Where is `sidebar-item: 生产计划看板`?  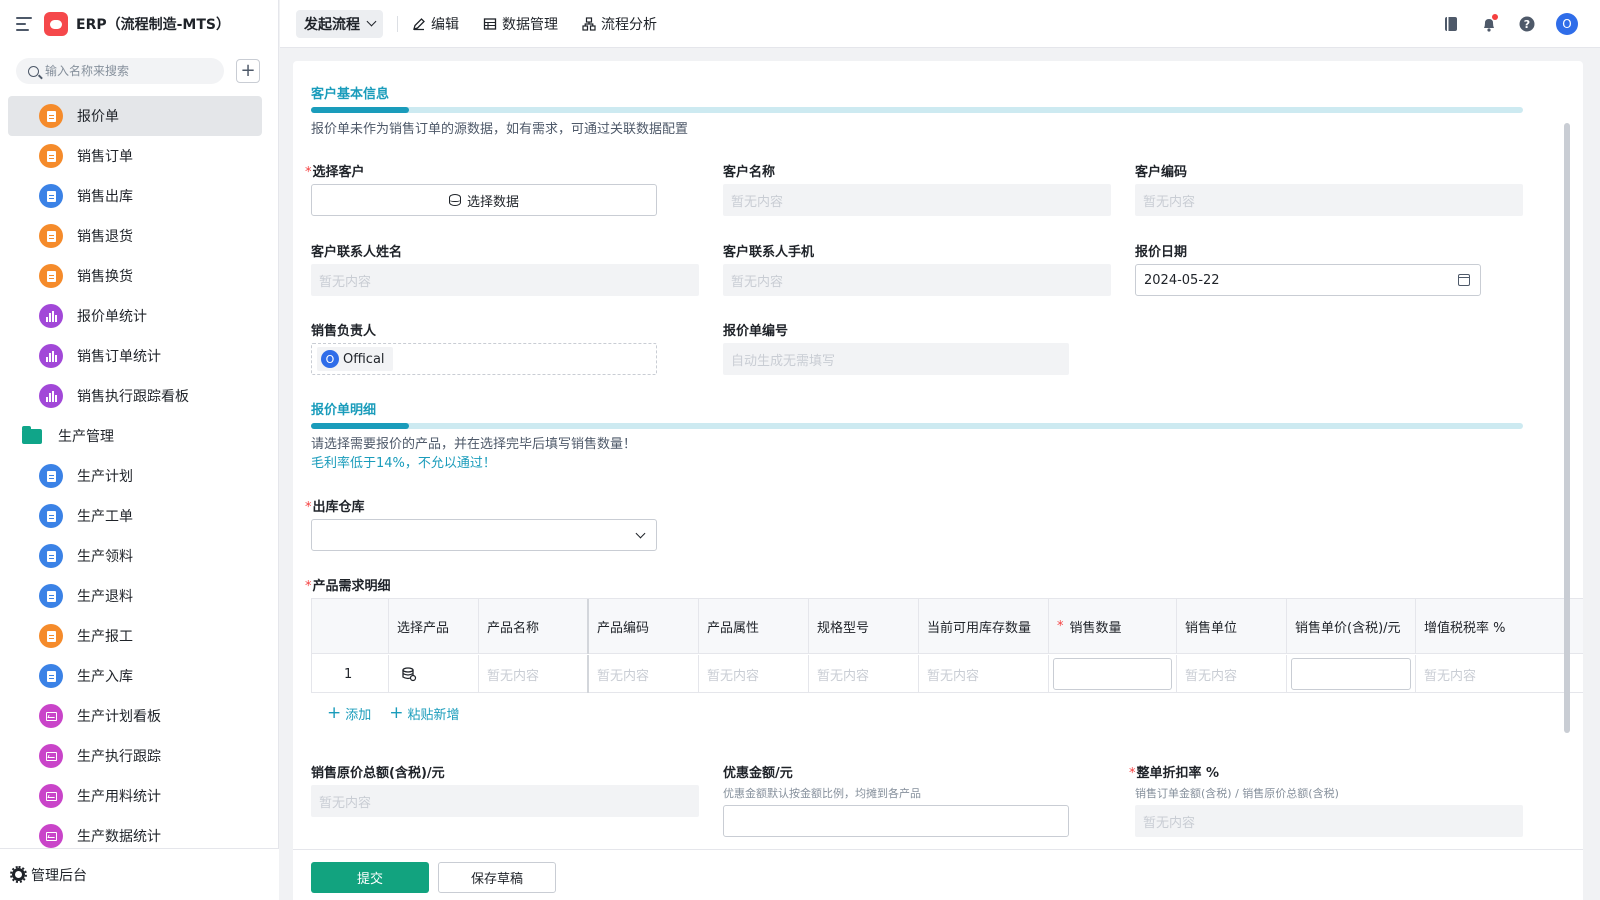
sidebar-item: 生产计划看板 is located at coordinates (135, 716).